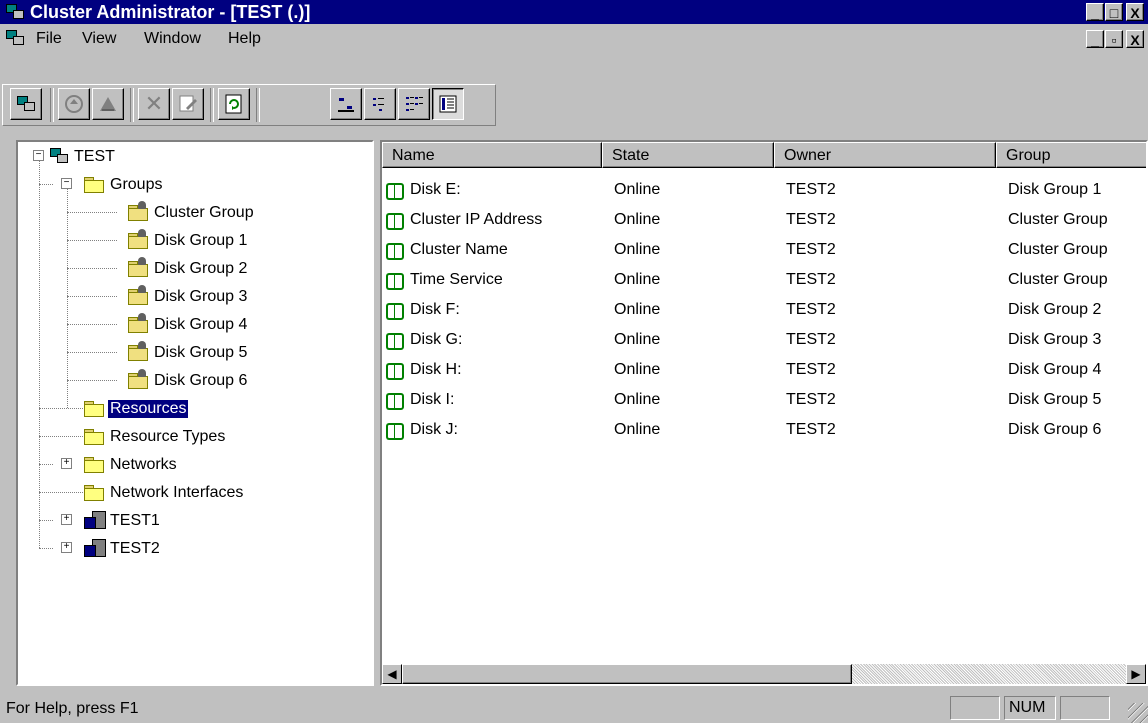  Describe the element at coordinates (764, 371) in the screenshot. I see `resource-row: Disk H: Online TEST2 Disk Group 4` at that location.